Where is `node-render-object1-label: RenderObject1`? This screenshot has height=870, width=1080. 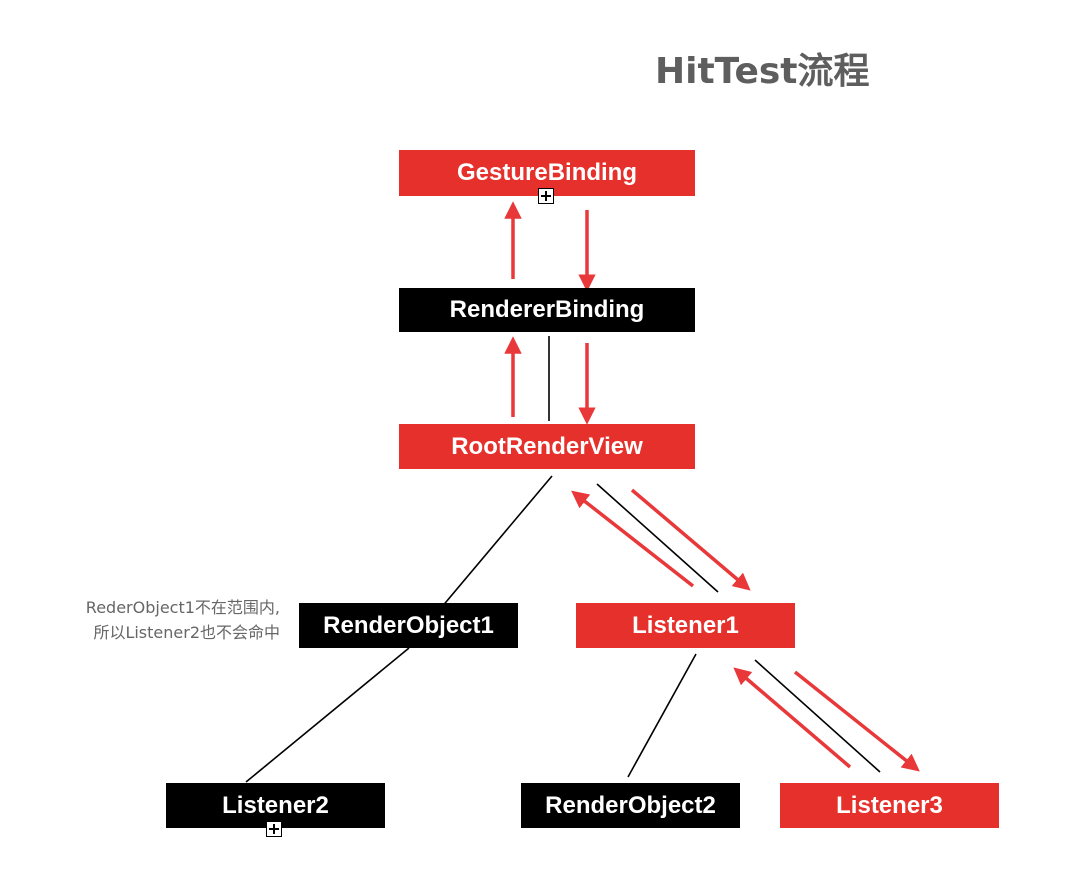
node-render-object1-label: RenderObject1 is located at coordinates (408, 625).